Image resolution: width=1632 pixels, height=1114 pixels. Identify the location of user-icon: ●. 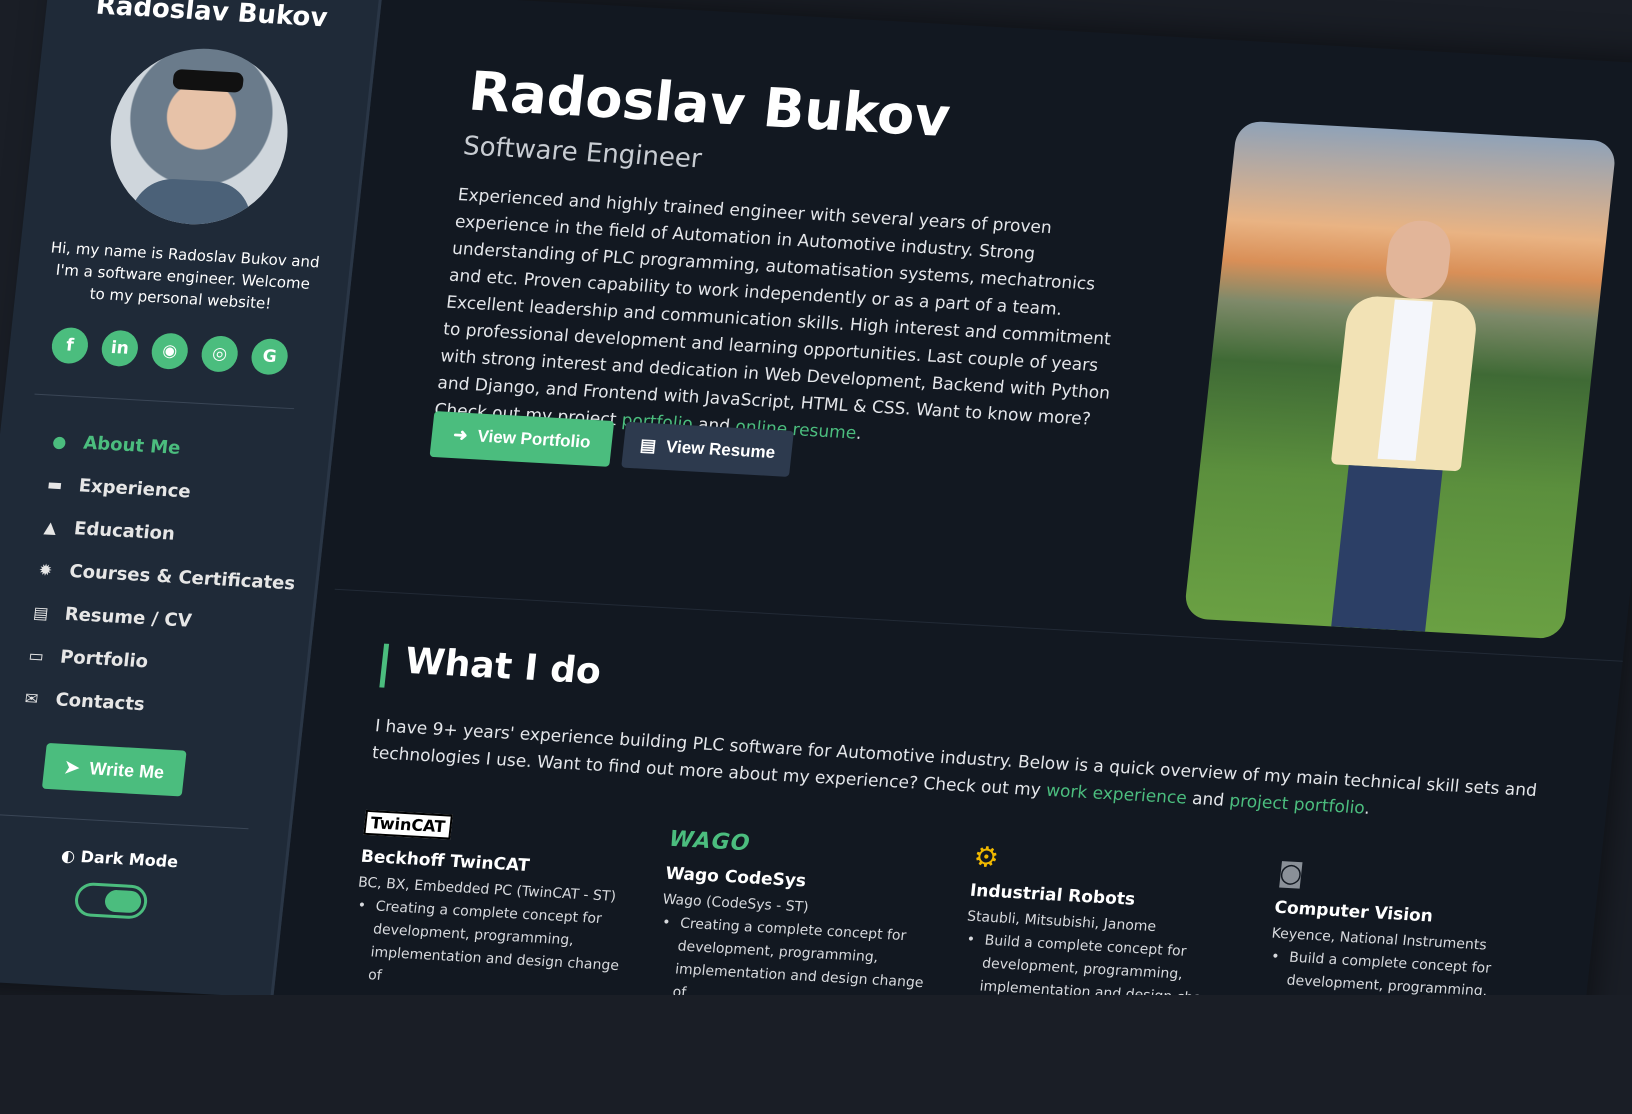
(59, 441).